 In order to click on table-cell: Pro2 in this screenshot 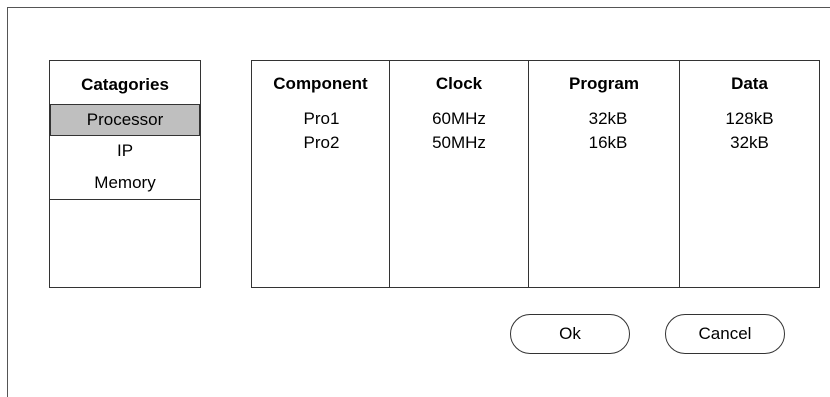, I will do `click(321, 143)`.